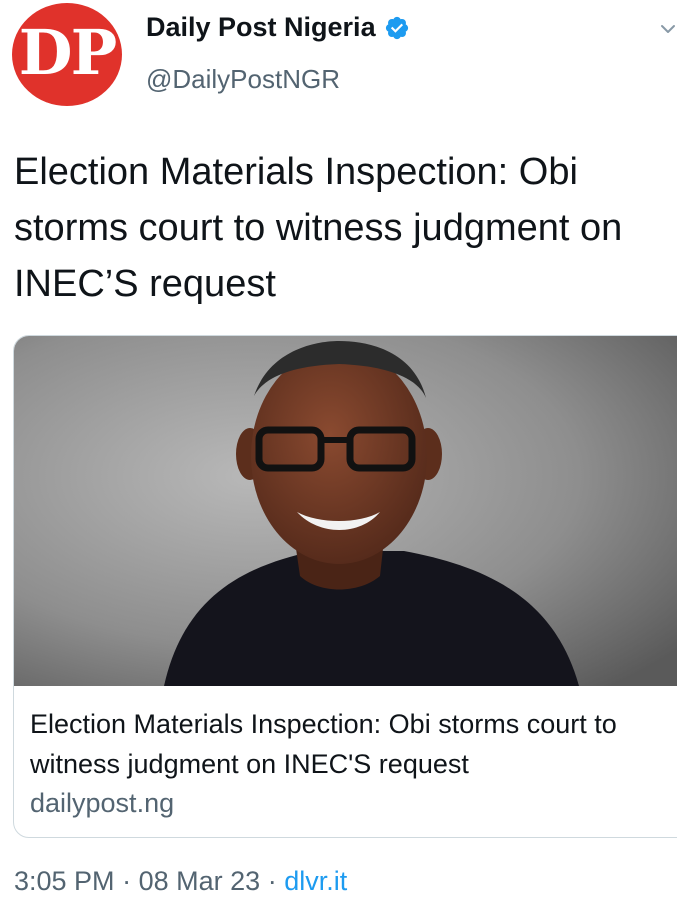 This screenshot has height=906, width=677. I want to click on author-name-row: Daily Post Nigeria, so click(278, 27).